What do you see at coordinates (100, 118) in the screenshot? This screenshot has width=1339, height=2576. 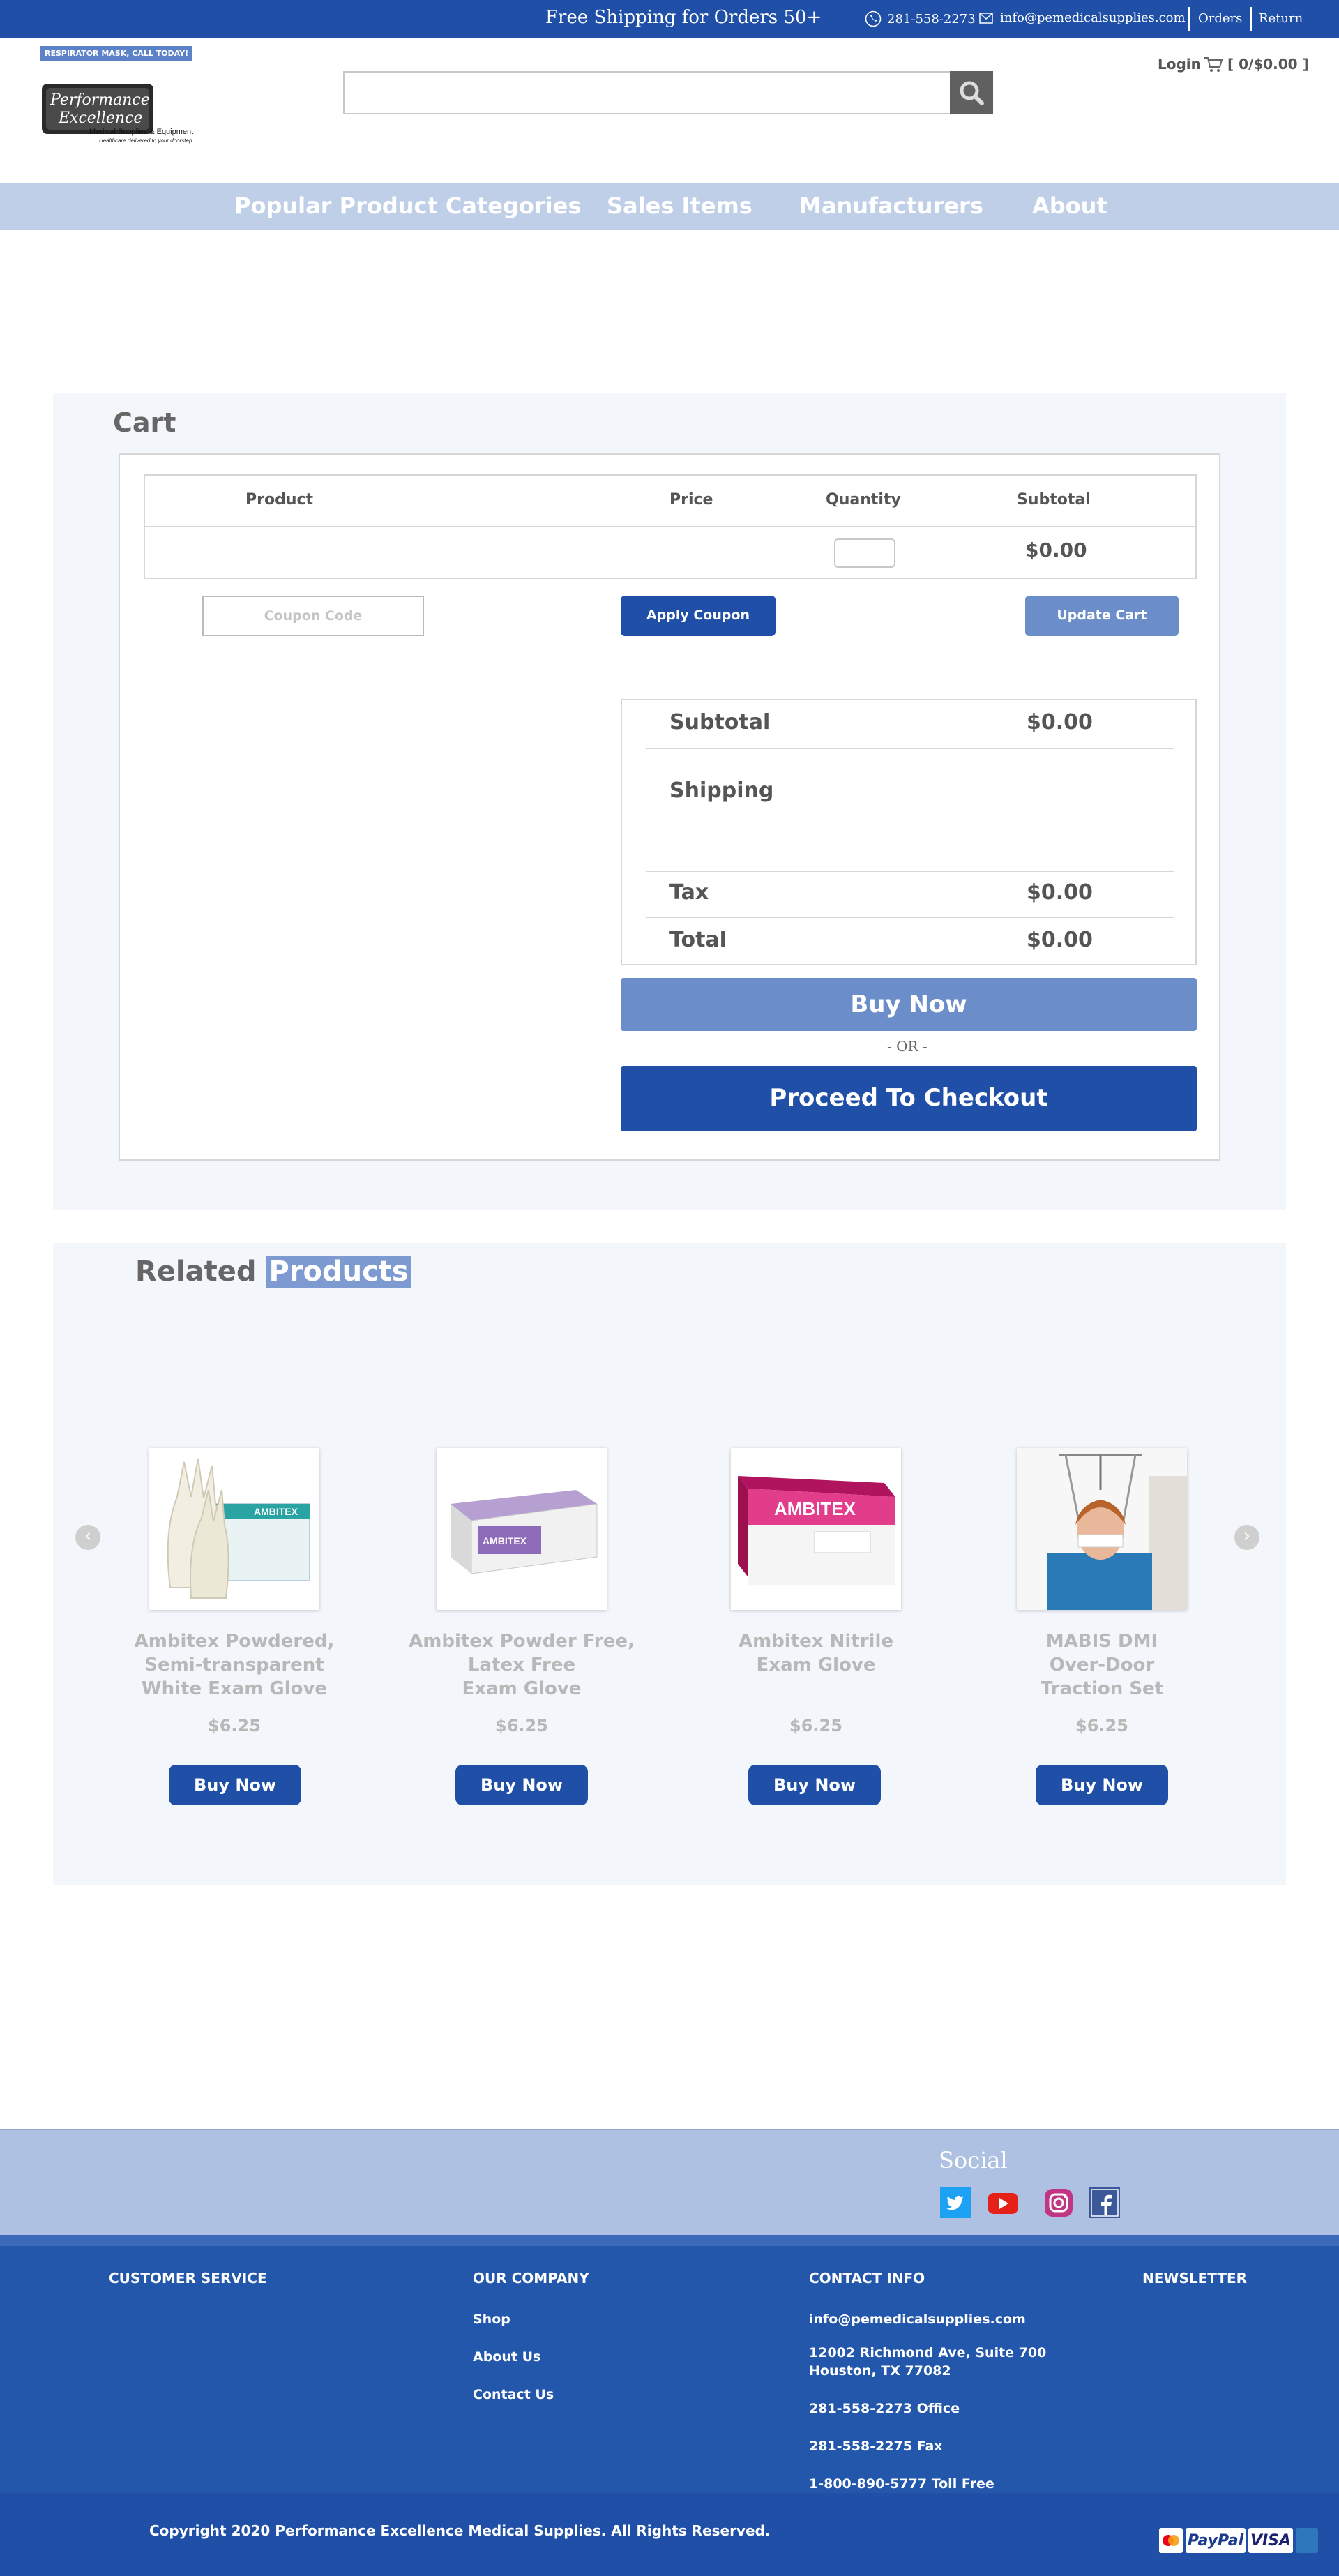 I see `logo-line-2: Excellence` at bounding box center [100, 118].